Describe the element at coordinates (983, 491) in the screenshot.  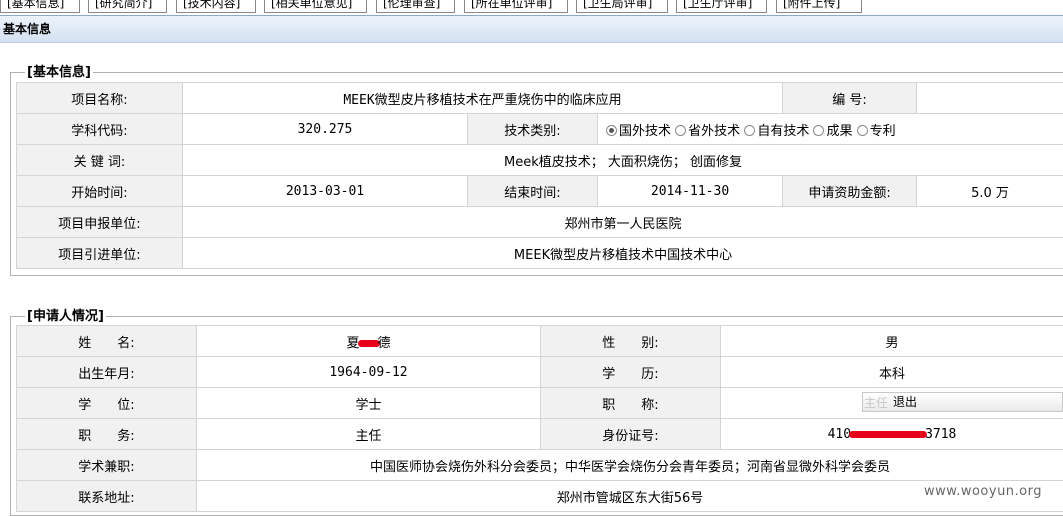
I see `watermark: www.wooyun.org` at that location.